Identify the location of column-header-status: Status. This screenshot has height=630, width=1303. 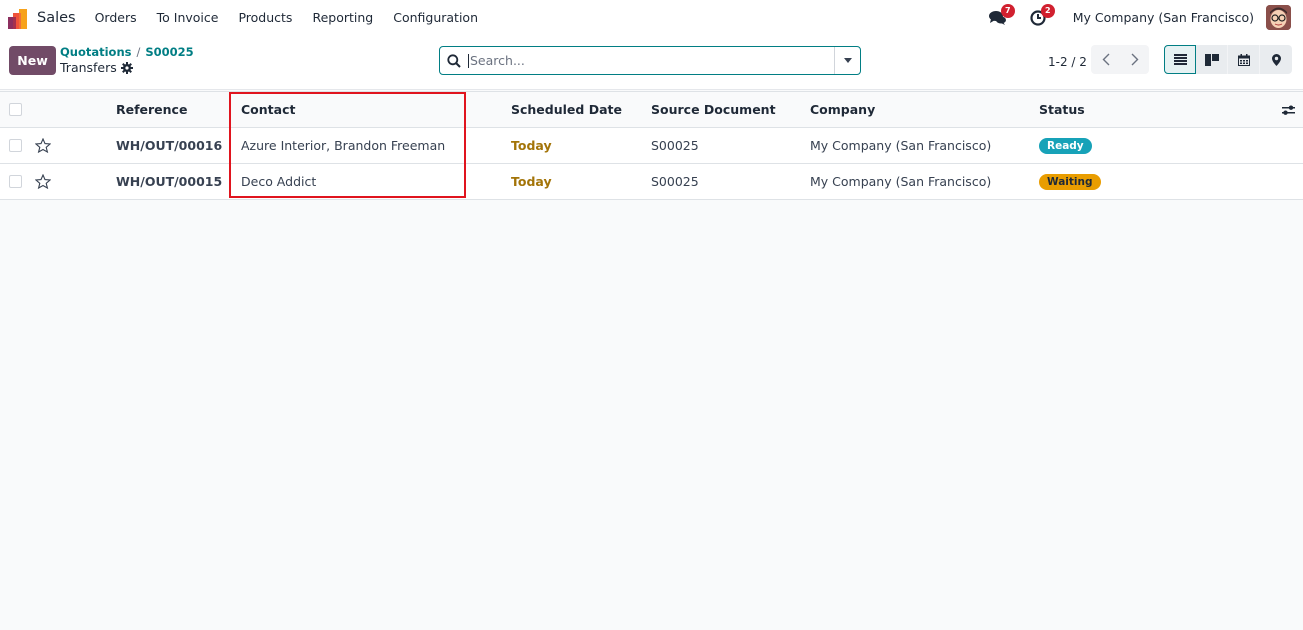
(1062, 109).